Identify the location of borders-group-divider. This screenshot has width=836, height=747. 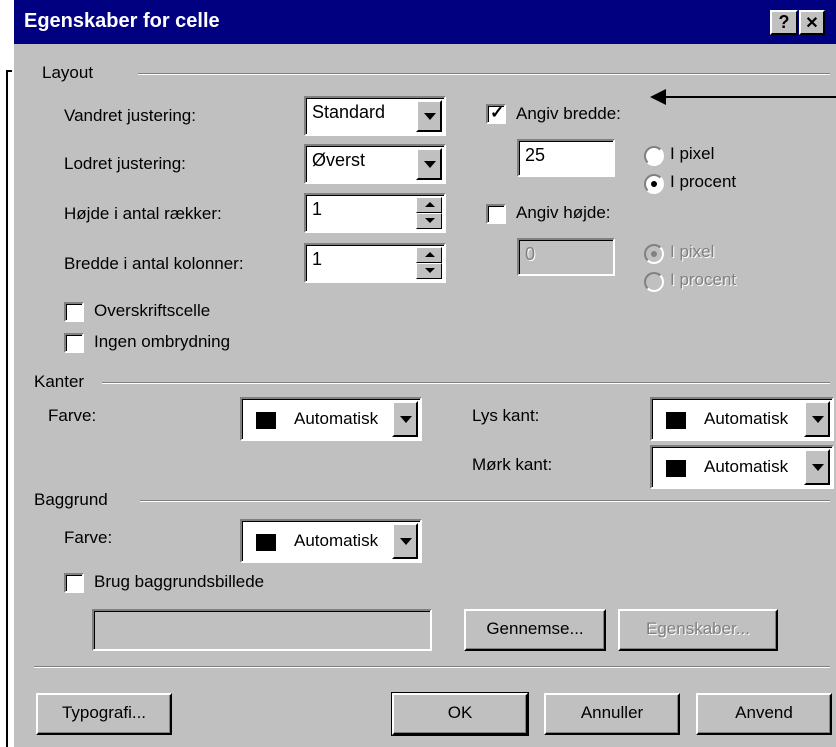
(466, 383).